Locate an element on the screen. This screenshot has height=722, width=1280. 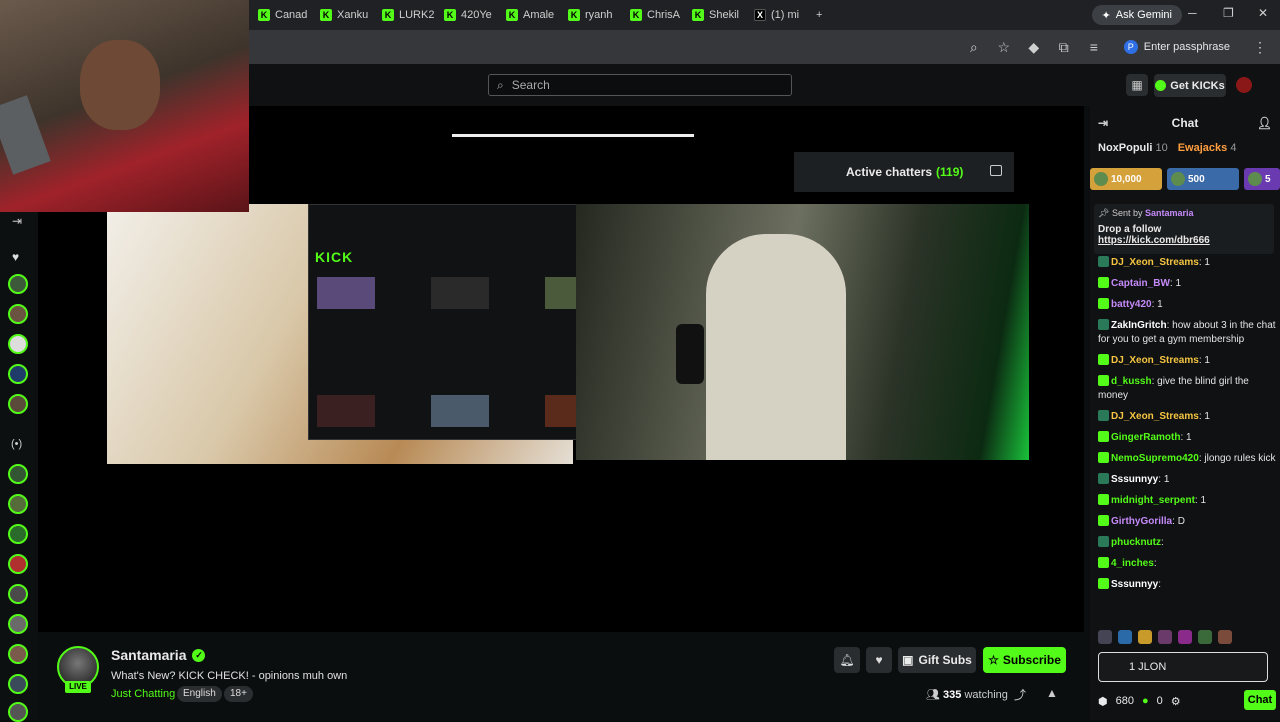
streamer-name: Santamaria ✓ is located at coordinates (158, 655).